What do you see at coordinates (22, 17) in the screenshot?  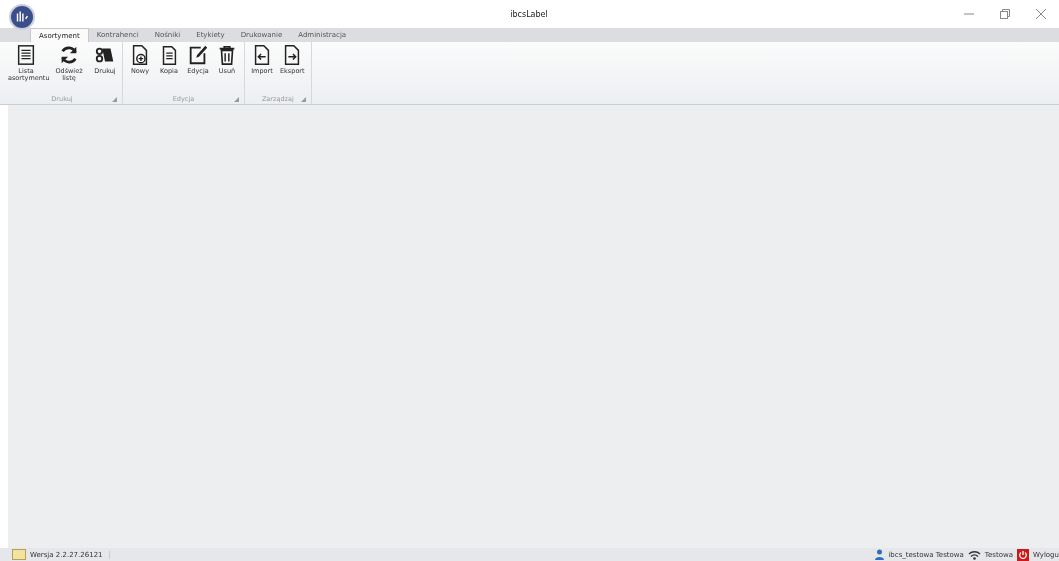 I see `app-logo-icon` at bounding box center [22, 17].